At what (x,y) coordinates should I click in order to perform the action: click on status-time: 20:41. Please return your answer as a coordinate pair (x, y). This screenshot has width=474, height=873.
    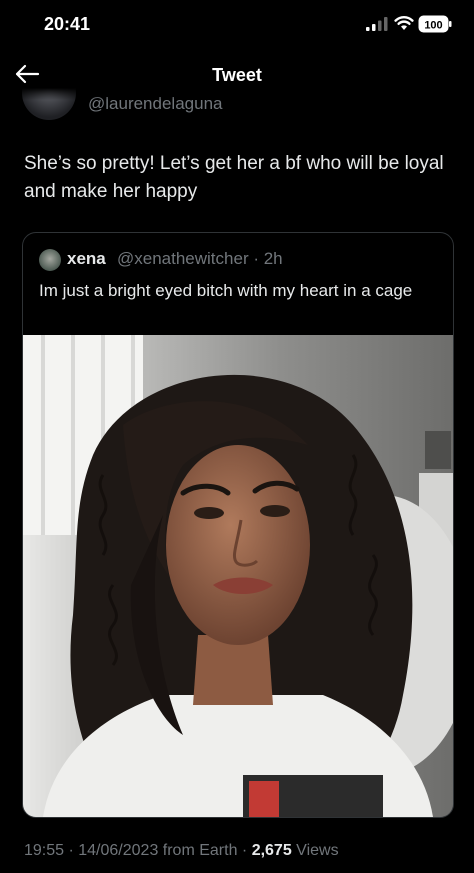
    Looking at the image, I should click on (67, 24).